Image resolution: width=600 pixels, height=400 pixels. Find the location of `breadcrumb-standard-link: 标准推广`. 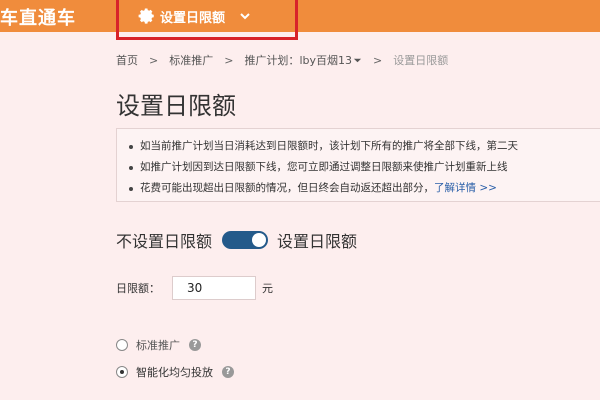

breadcrumb-standard-link: 标准推广 is located at coordinates (191, 60).